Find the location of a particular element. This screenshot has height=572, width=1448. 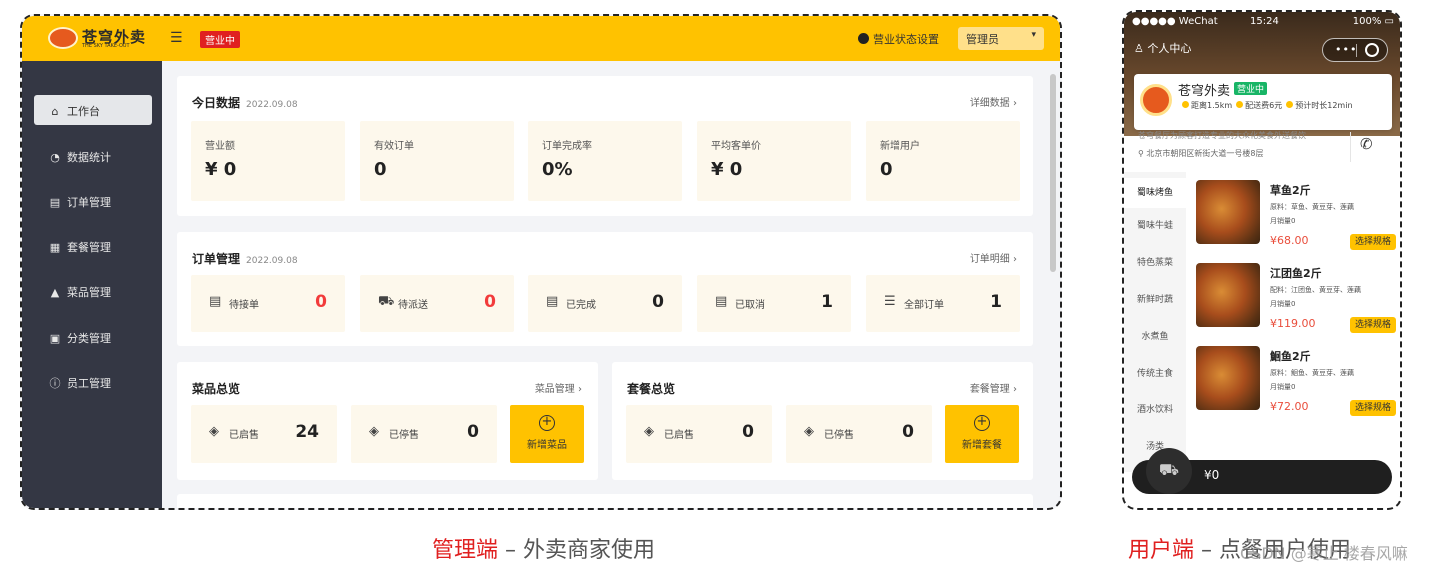

dish-overview-card: 菜品总览 菜品管理 › ◈ 已启售 24 ◈ 已停售 0 + 新增菜品 is located at coordinates (387, 421).